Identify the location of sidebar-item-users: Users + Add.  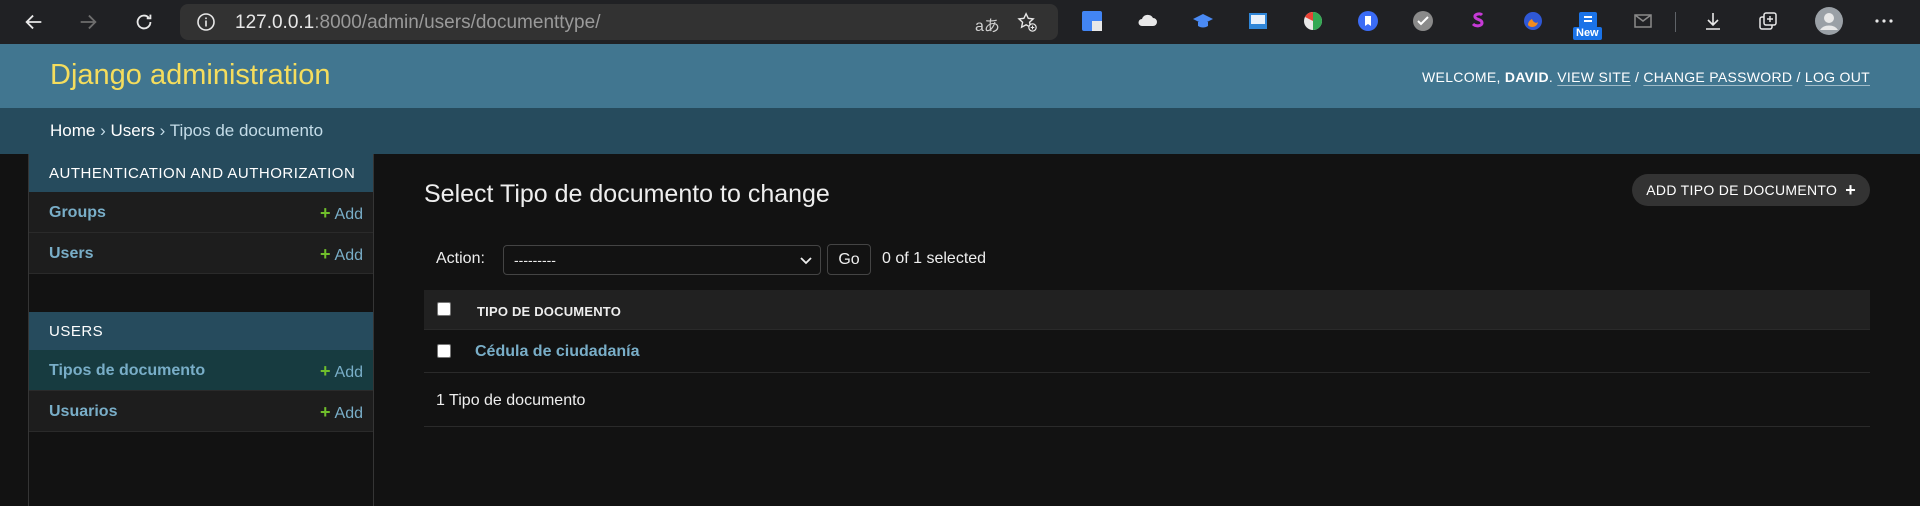
(201, 253).